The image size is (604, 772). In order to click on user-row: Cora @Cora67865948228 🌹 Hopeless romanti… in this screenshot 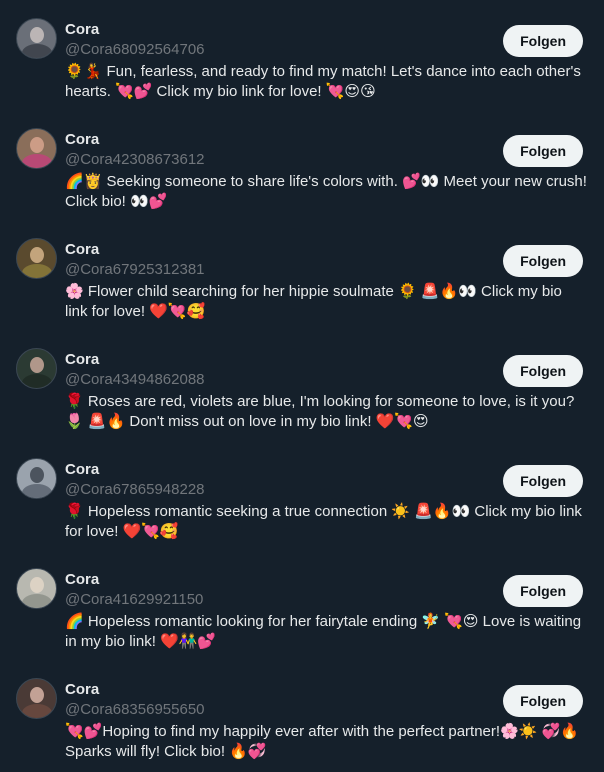, I will do `click(302, 495)`.